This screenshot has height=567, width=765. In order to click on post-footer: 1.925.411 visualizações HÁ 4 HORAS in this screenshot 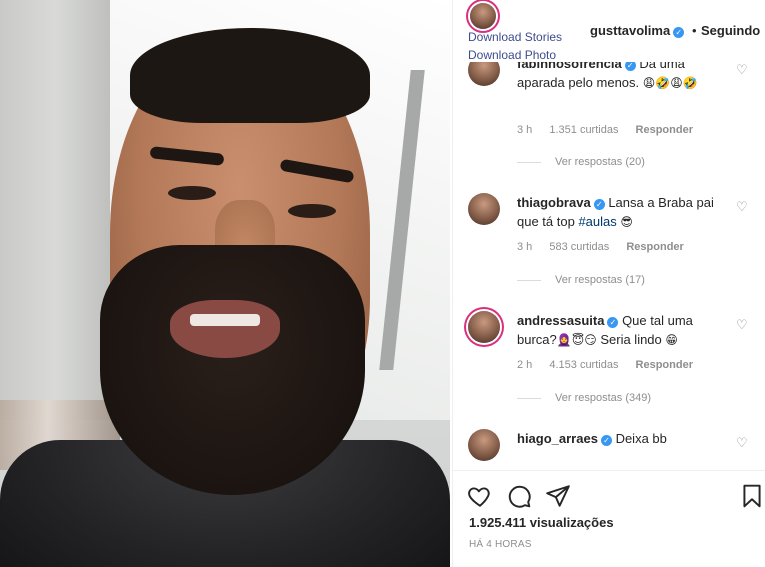, I will do `click(609, 518)`.